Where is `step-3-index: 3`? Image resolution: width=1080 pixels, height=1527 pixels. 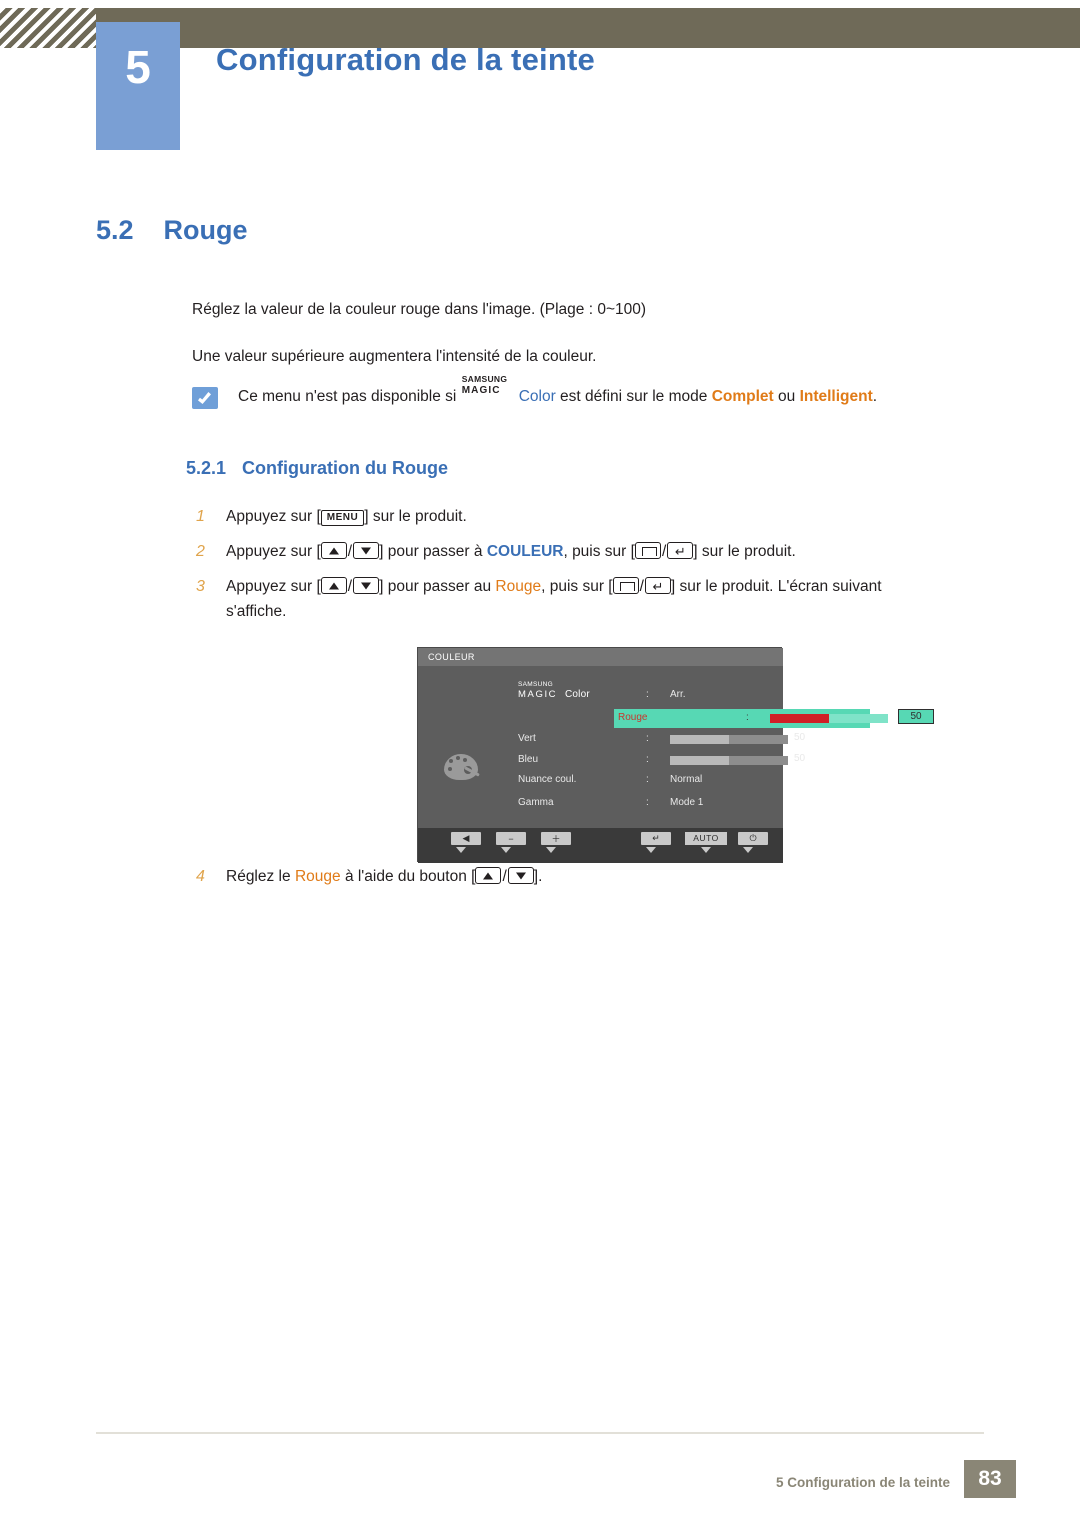 step-3-index: 3 is located at coordinates (200, 586).